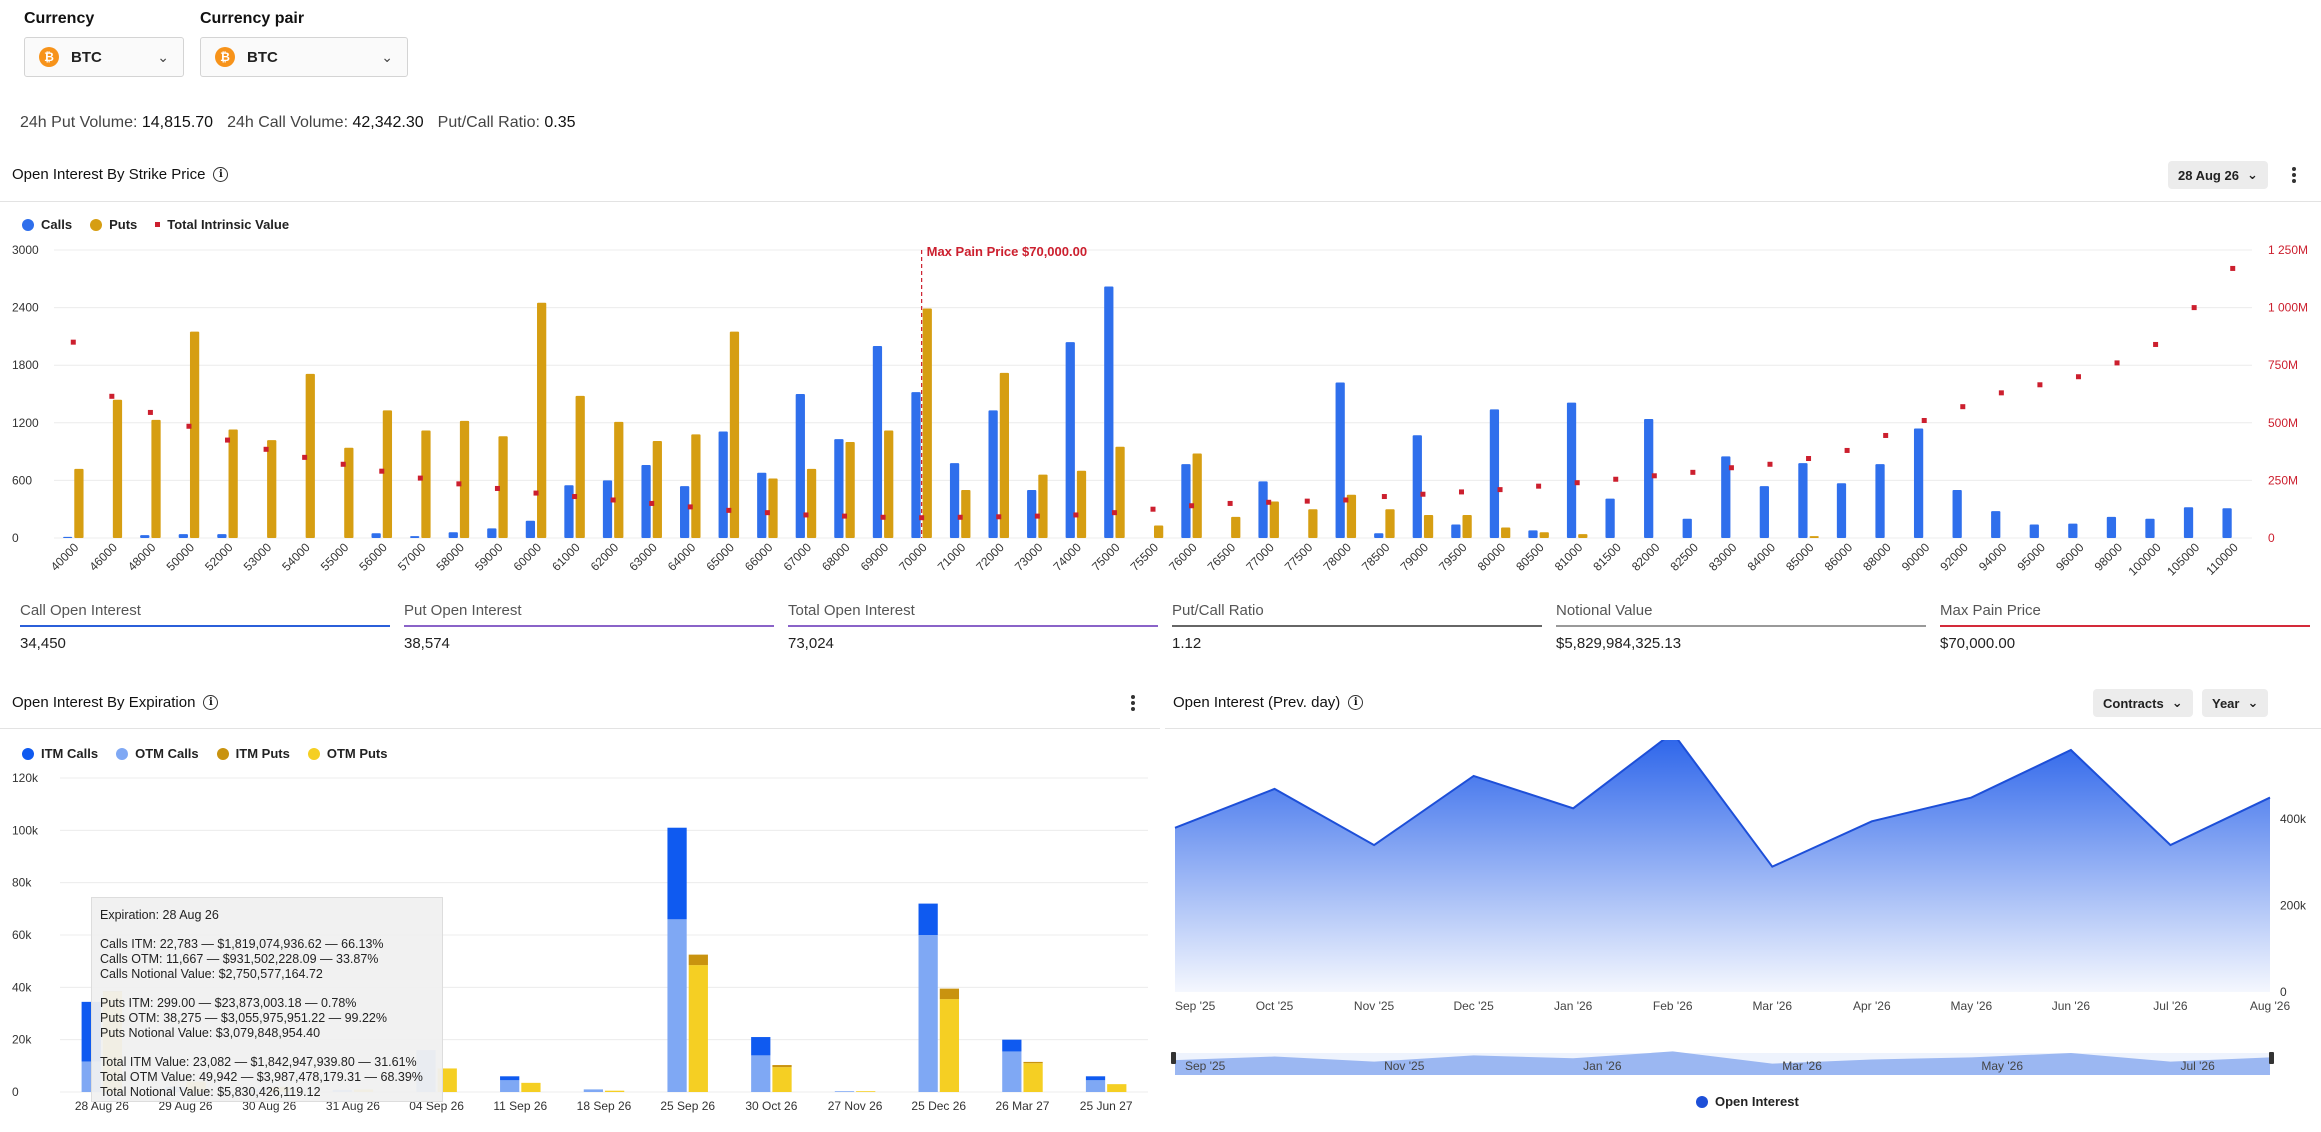 The width and height of the screenshot is (2321, 1132). I want to click on x-tick-label: 52000, so click(219, 557).